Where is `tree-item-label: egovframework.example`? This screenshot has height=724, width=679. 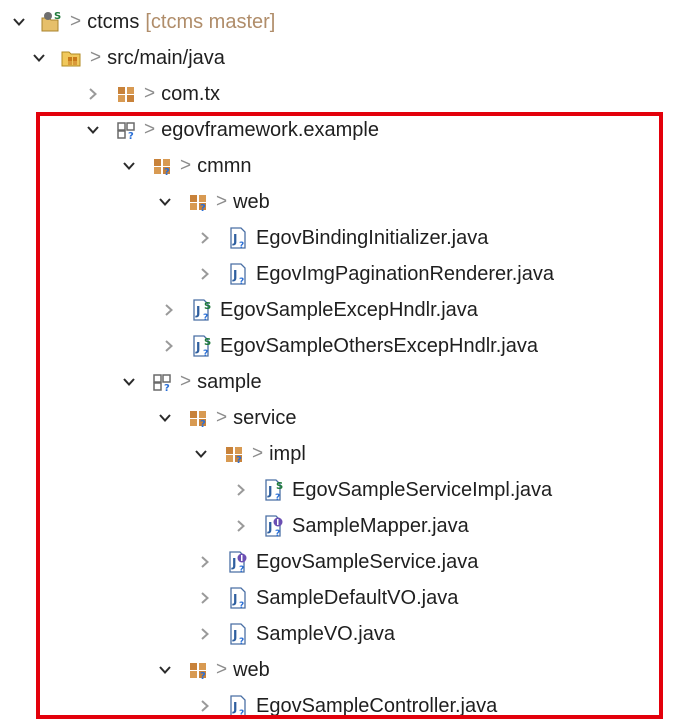 tree-item-label: egovframework.example is located at coordinates (270, 129).